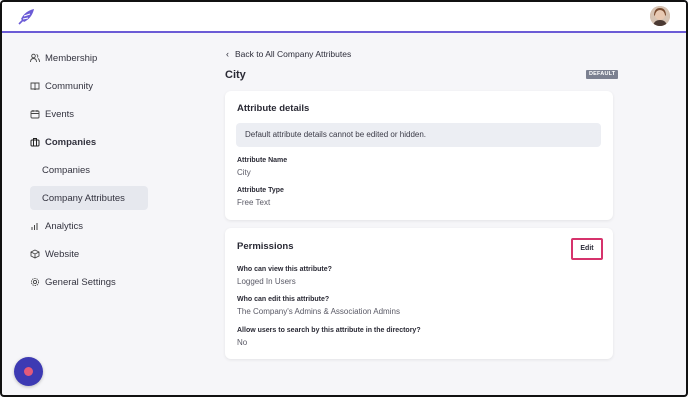  I want to click on field-label: Attribute Name, so click(262, 160).